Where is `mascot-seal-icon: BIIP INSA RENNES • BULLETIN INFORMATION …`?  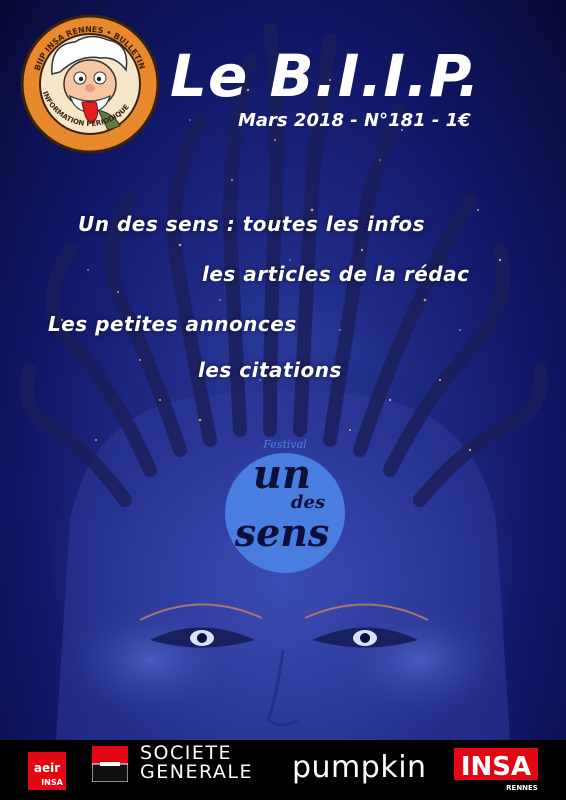 mascot-seal-icon: BIIP INSA RENNES • BULLETIN INFORMATION … is located at coordinates (90, 84).